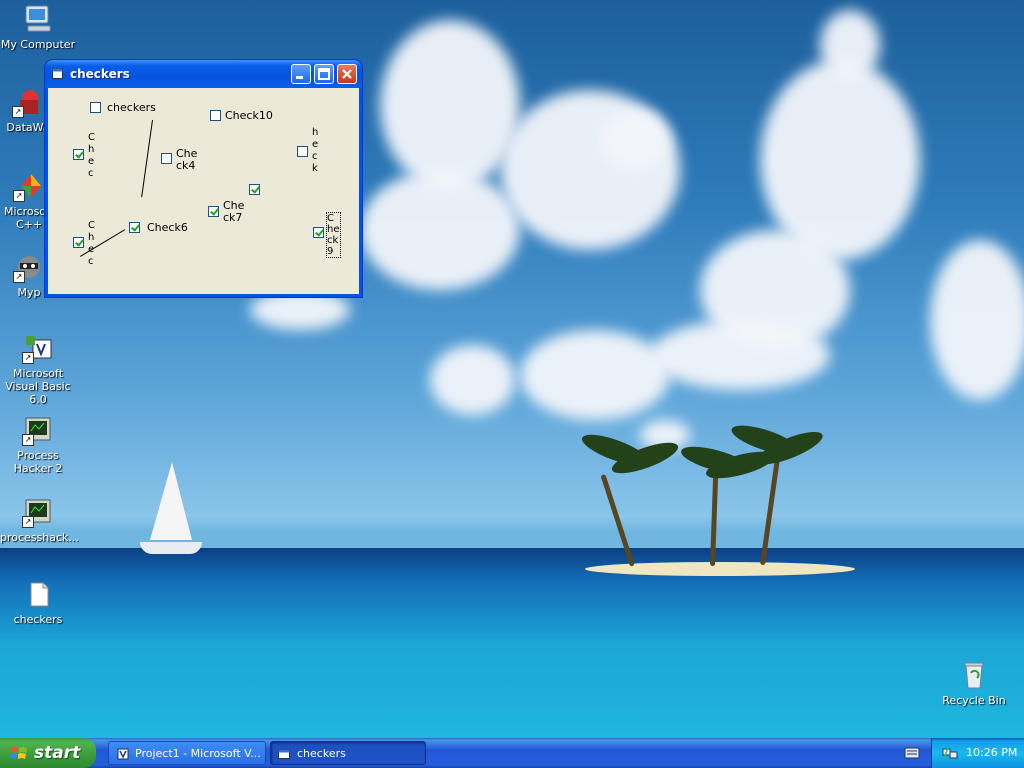 The image size is (1024, 768). I want to click on checkbox-check9: Check9, so click(327, 235).